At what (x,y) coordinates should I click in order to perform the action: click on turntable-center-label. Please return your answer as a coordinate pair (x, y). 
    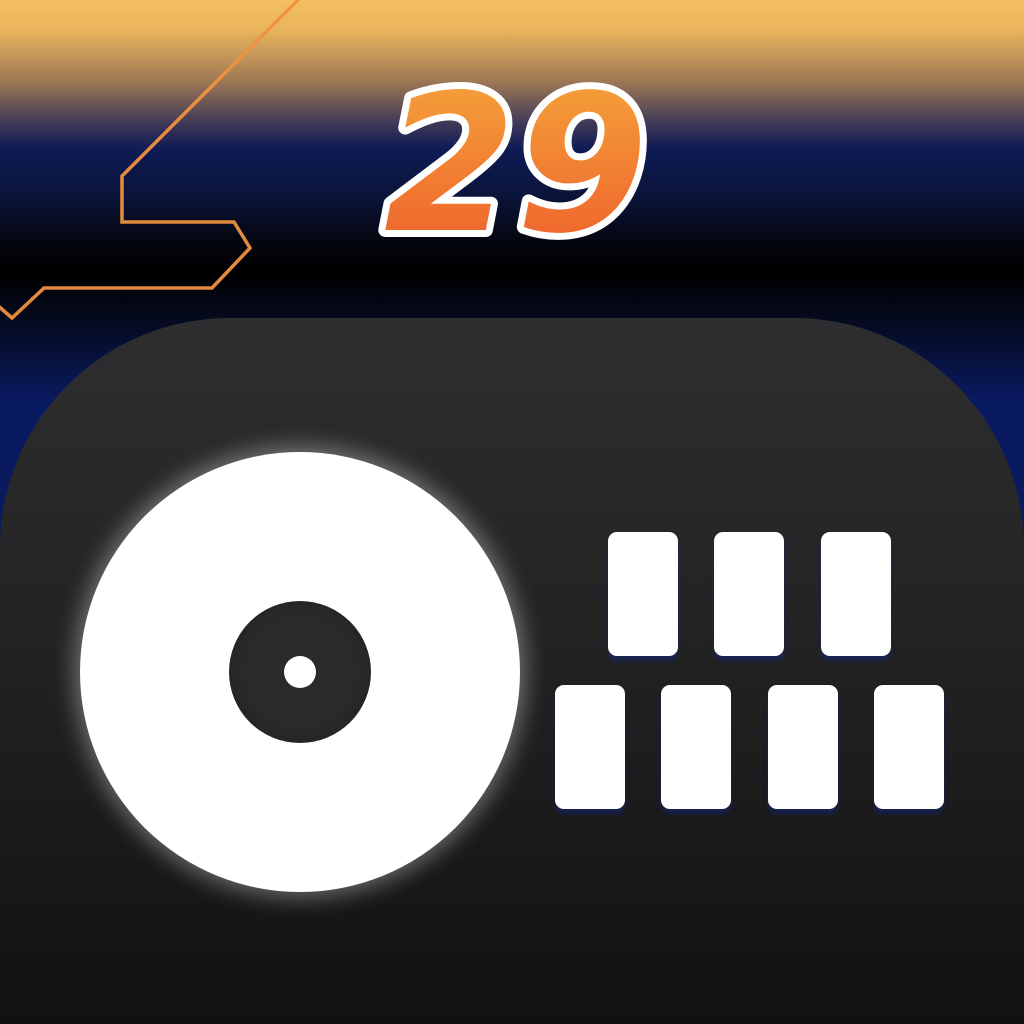
    Looking at the image, I should click on (300, 672).